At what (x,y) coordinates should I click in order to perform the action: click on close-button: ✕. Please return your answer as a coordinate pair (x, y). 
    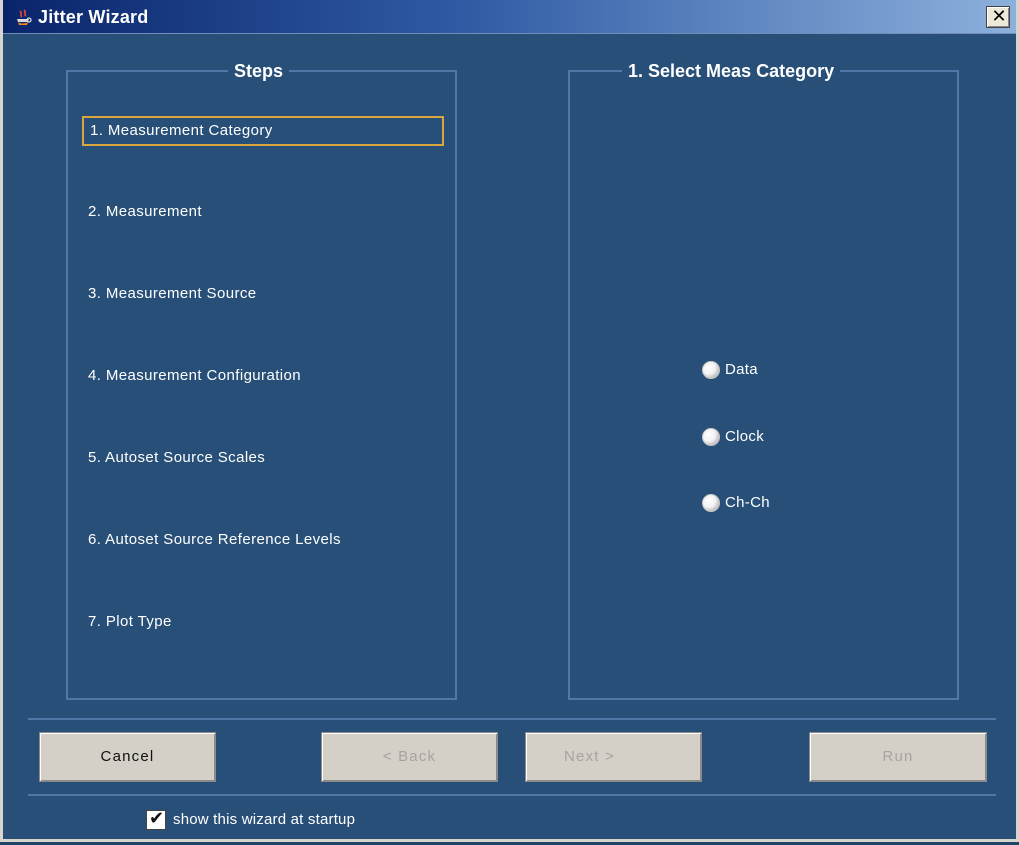
    Looking at the image, I should click on (998, 17).